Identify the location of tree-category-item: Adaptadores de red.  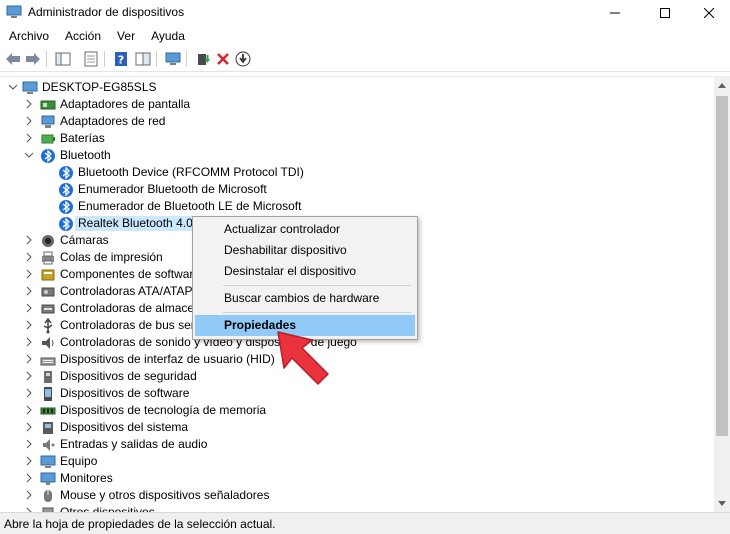
(357, 121).